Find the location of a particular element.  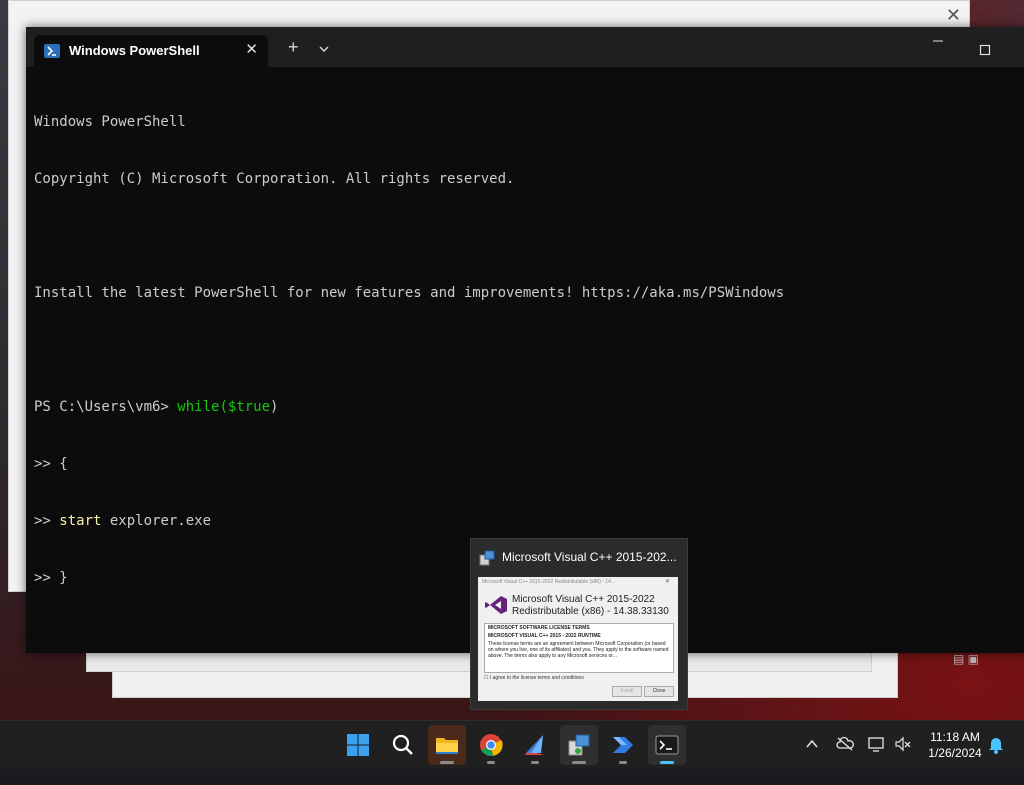

maximize-button is located at coordinates (985, 50).